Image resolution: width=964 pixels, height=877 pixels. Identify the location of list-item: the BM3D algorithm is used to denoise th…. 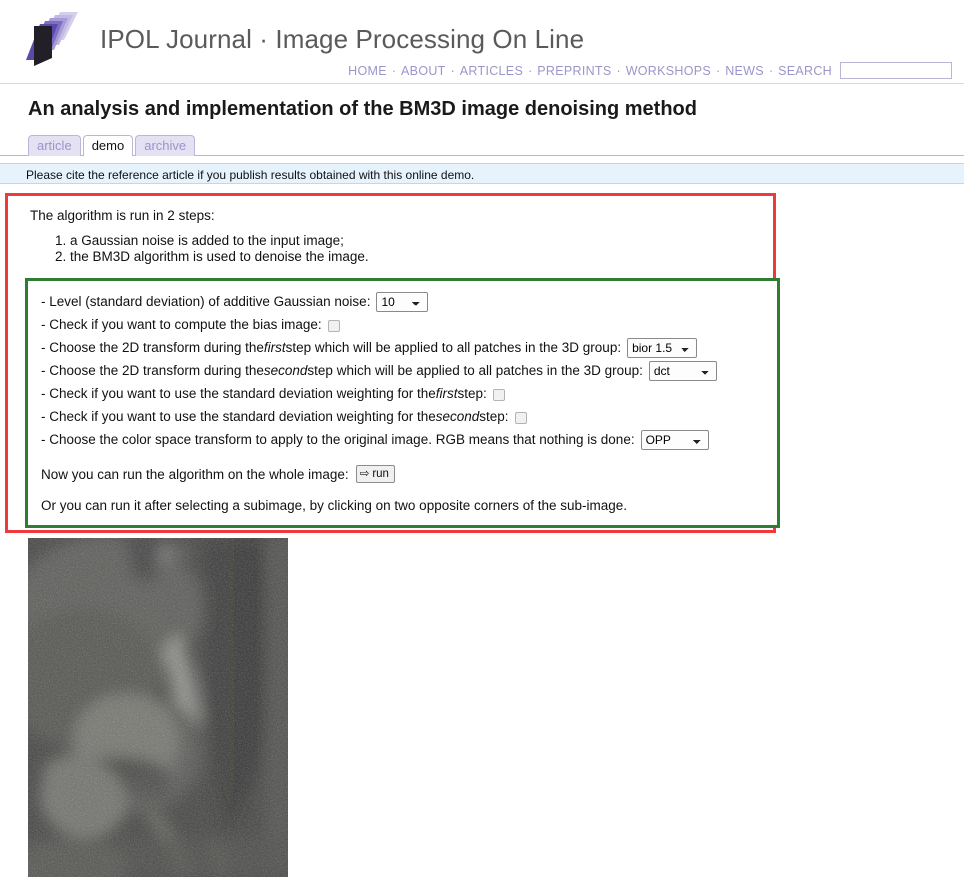
(421, 256).